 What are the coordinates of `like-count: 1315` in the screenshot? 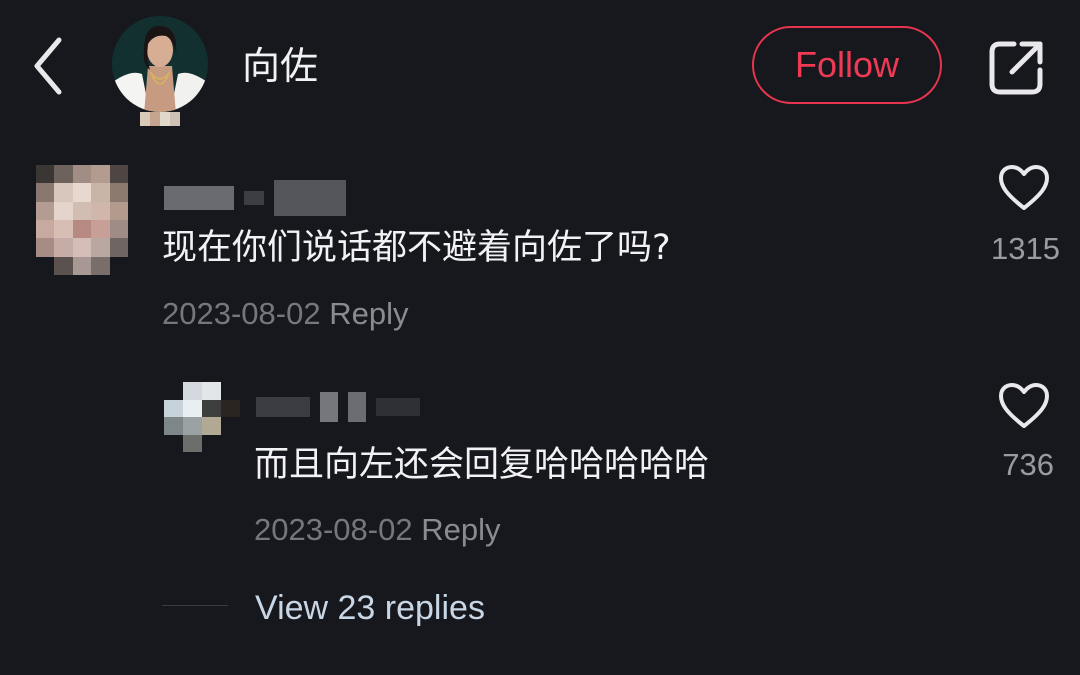 It's located at (1025, 248).